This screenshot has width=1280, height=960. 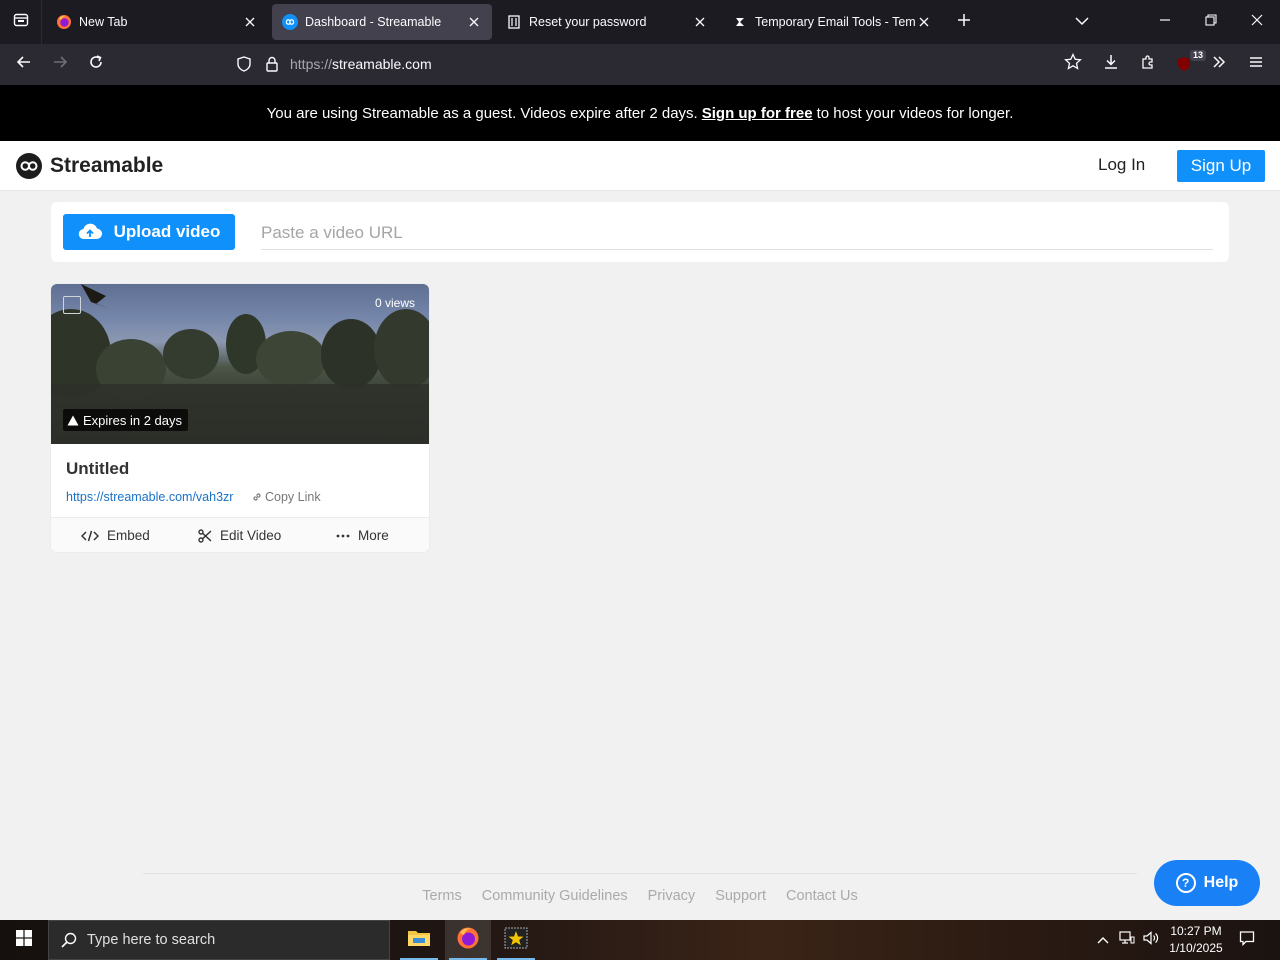 I want to click on forward-button, so click(x=60, y=64).